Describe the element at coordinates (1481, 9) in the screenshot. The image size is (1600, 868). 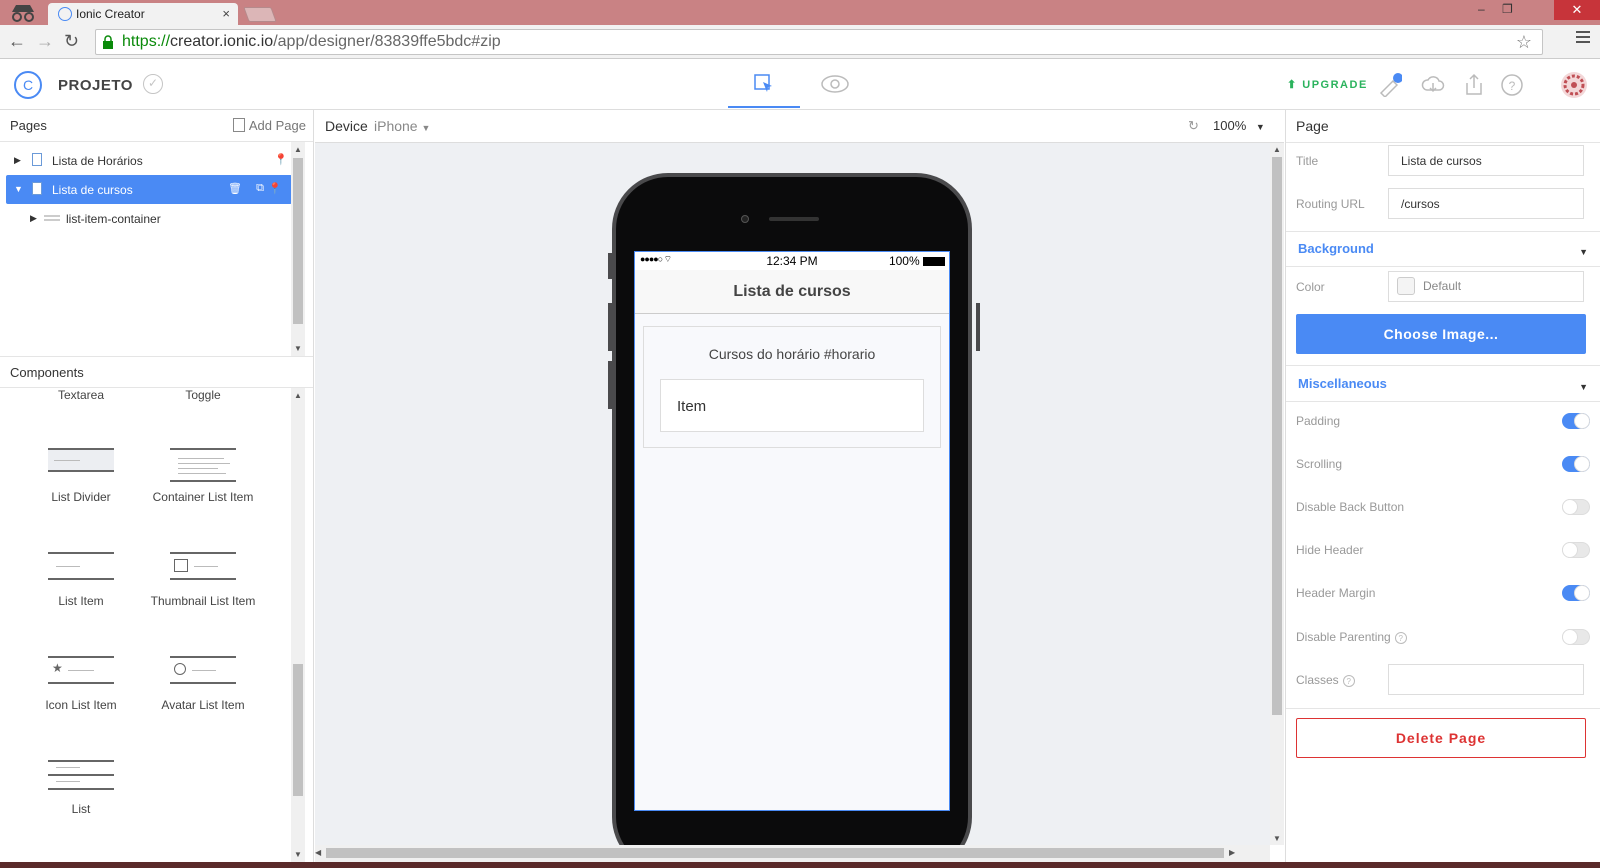
I see `minimize-icon: –` at that location.